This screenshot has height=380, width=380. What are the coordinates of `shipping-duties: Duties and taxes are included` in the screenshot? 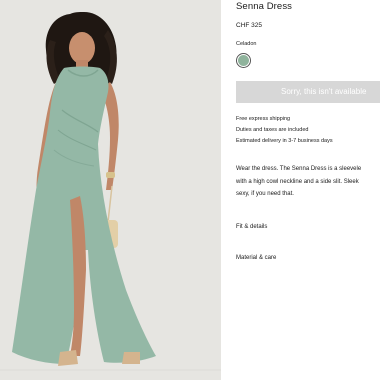 It's located at (272, 130).